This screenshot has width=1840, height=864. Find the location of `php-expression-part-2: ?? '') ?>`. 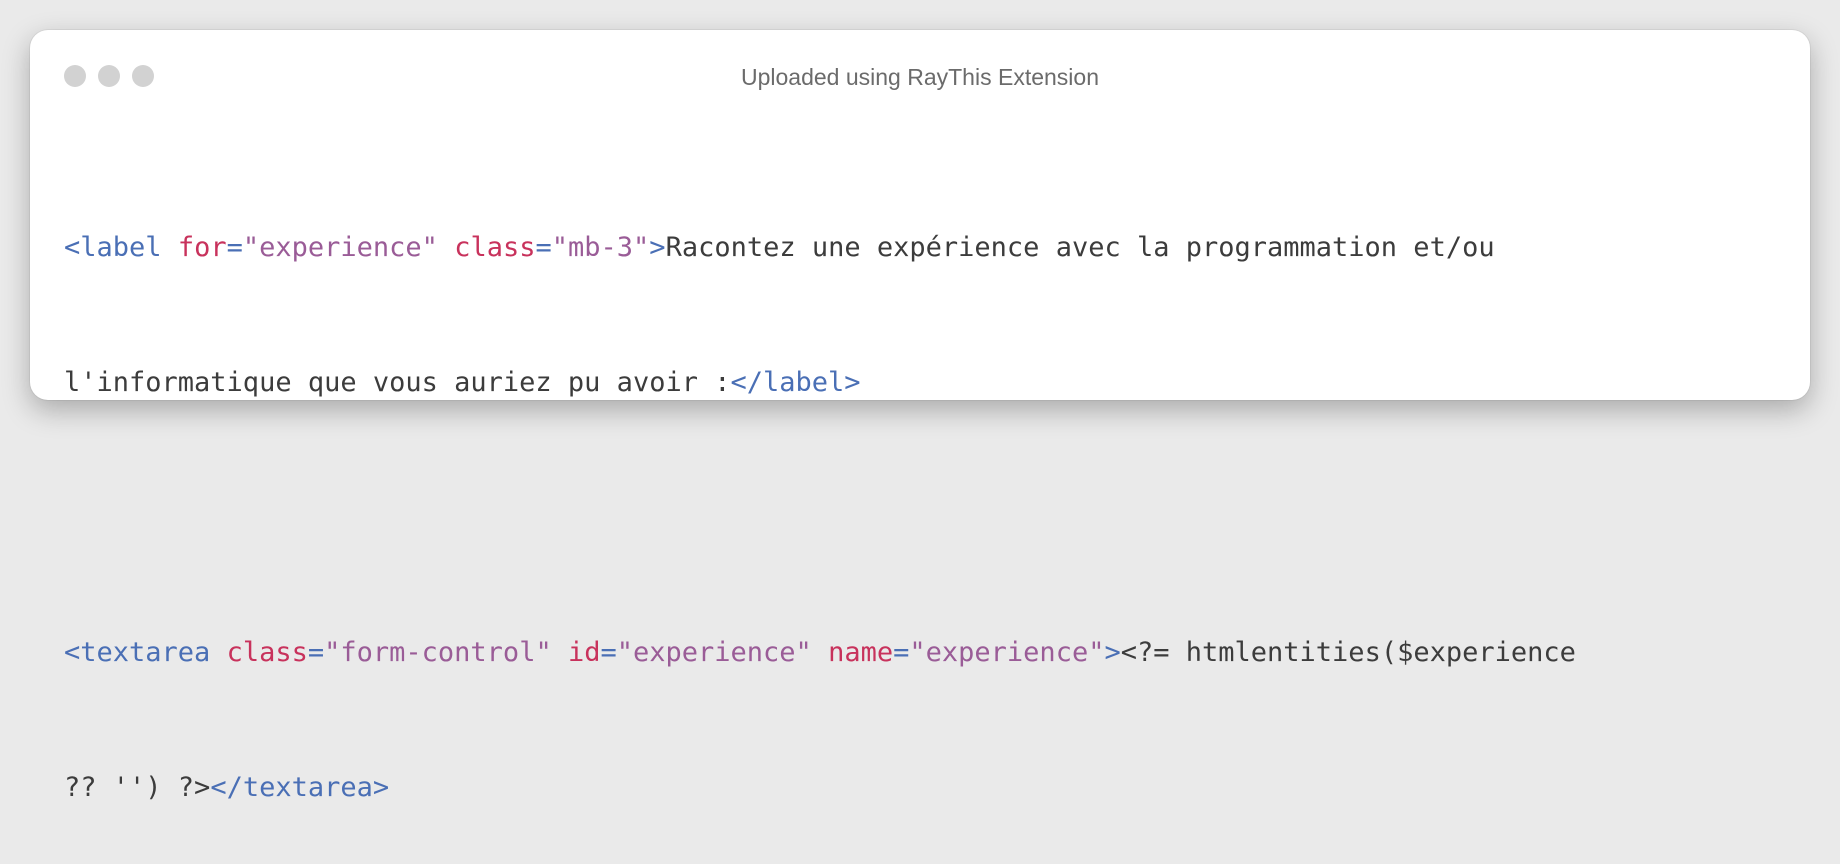

php-expression-part-2: ?? '') ?> is located at coordinates (137, 787).